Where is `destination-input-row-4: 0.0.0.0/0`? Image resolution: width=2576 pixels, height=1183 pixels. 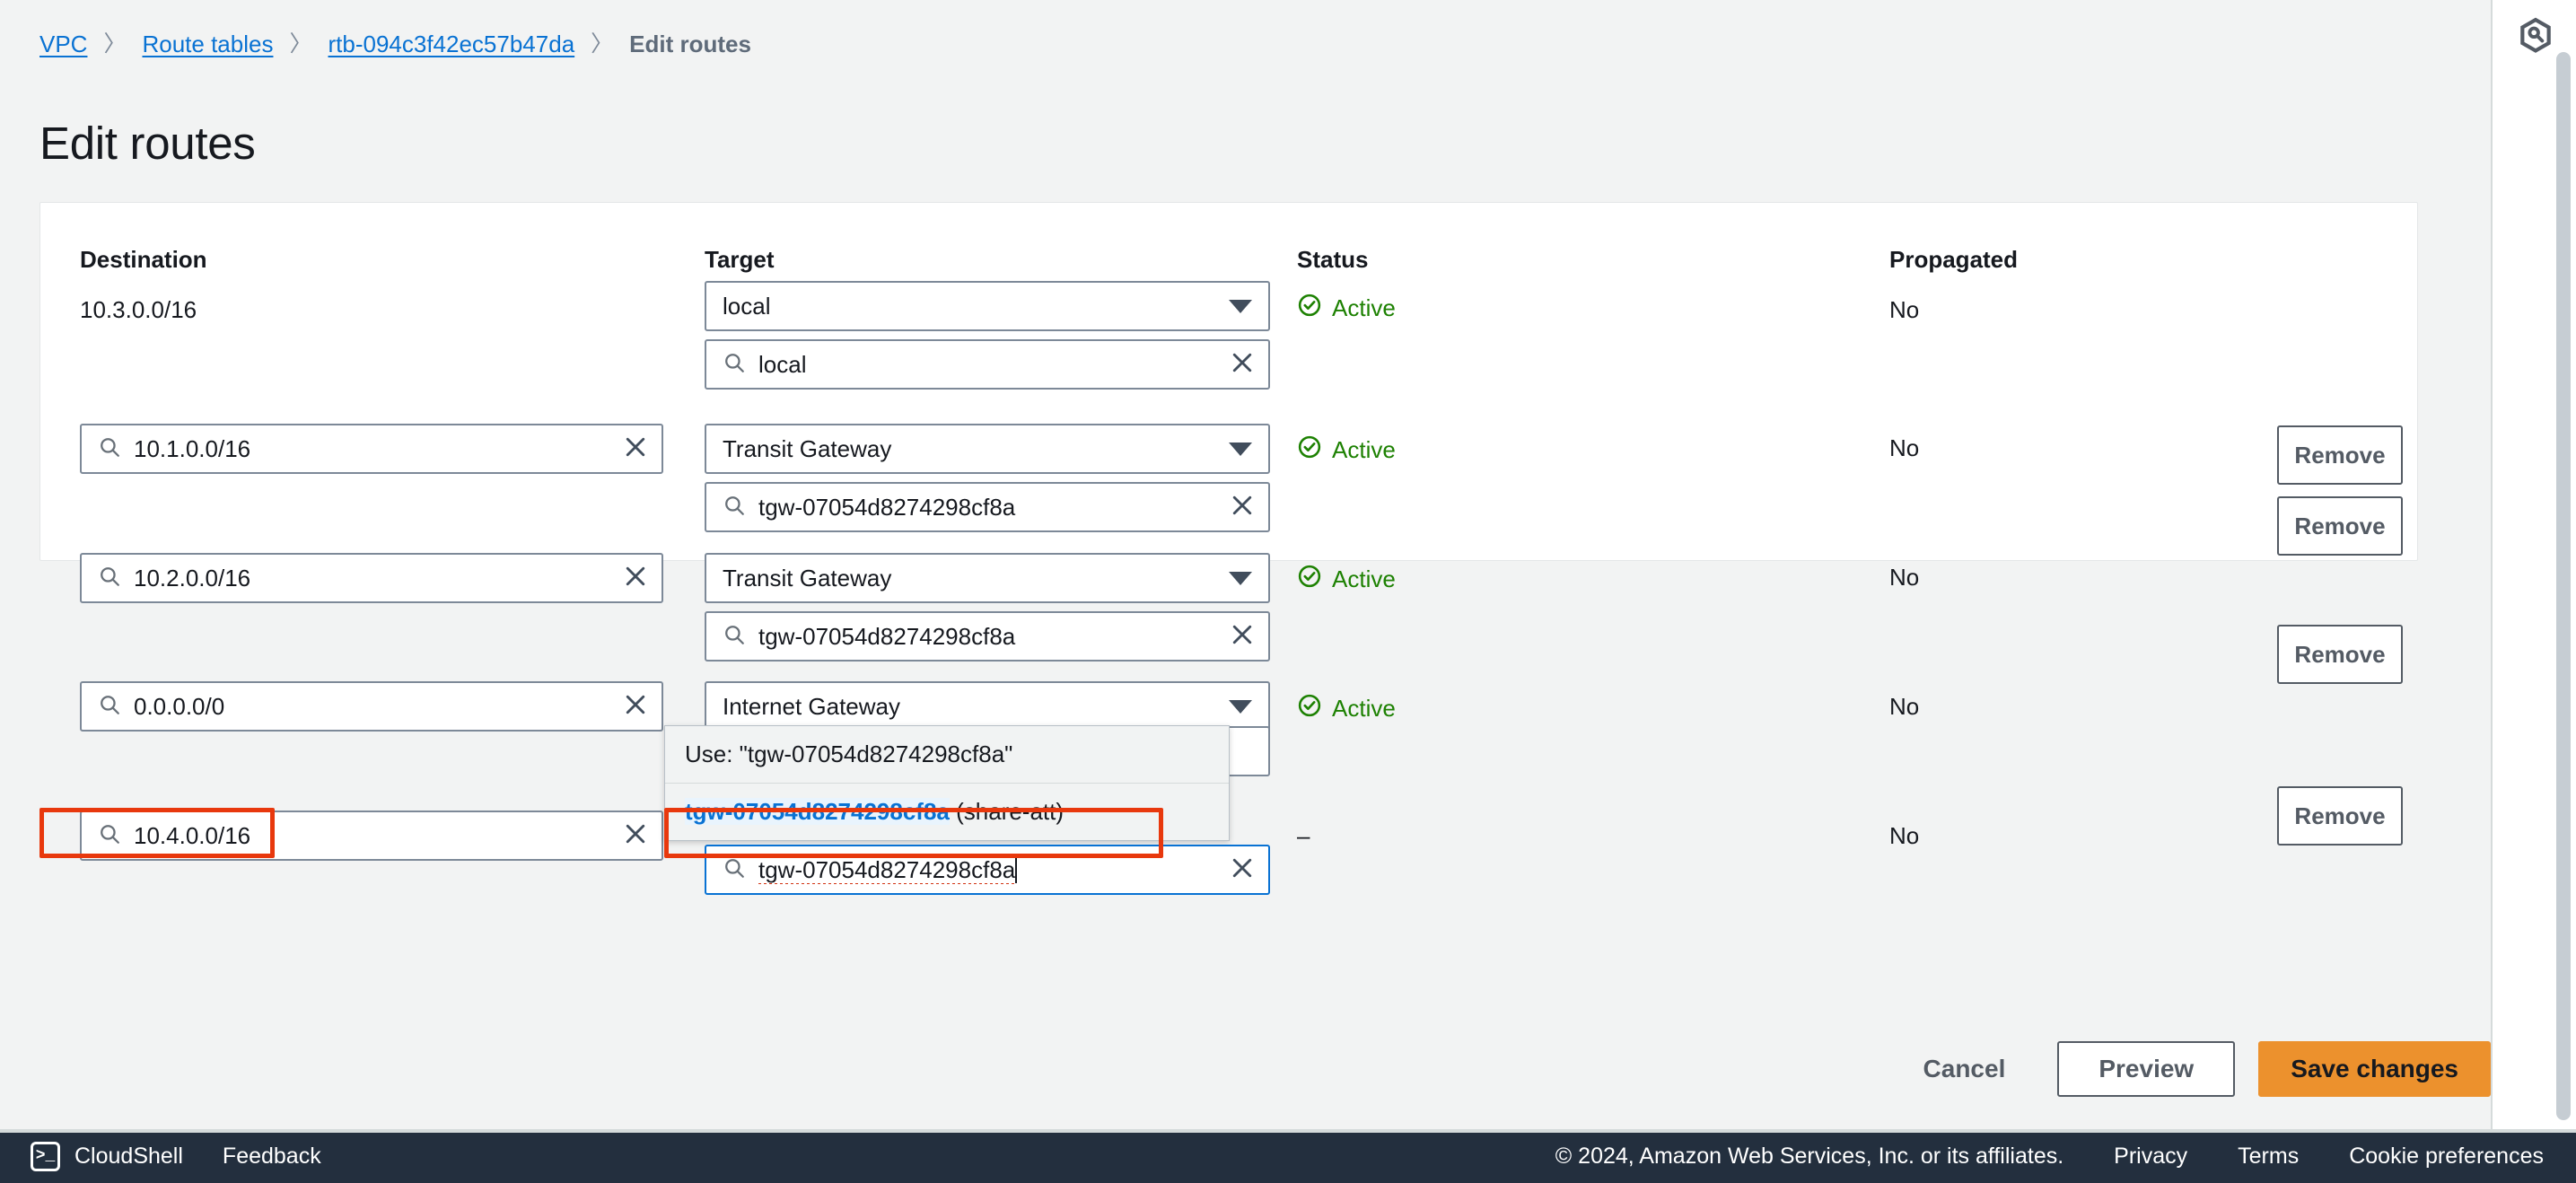 destination-input-row-4: 0.0.0.0/0 is located at coordinates (371, 706).